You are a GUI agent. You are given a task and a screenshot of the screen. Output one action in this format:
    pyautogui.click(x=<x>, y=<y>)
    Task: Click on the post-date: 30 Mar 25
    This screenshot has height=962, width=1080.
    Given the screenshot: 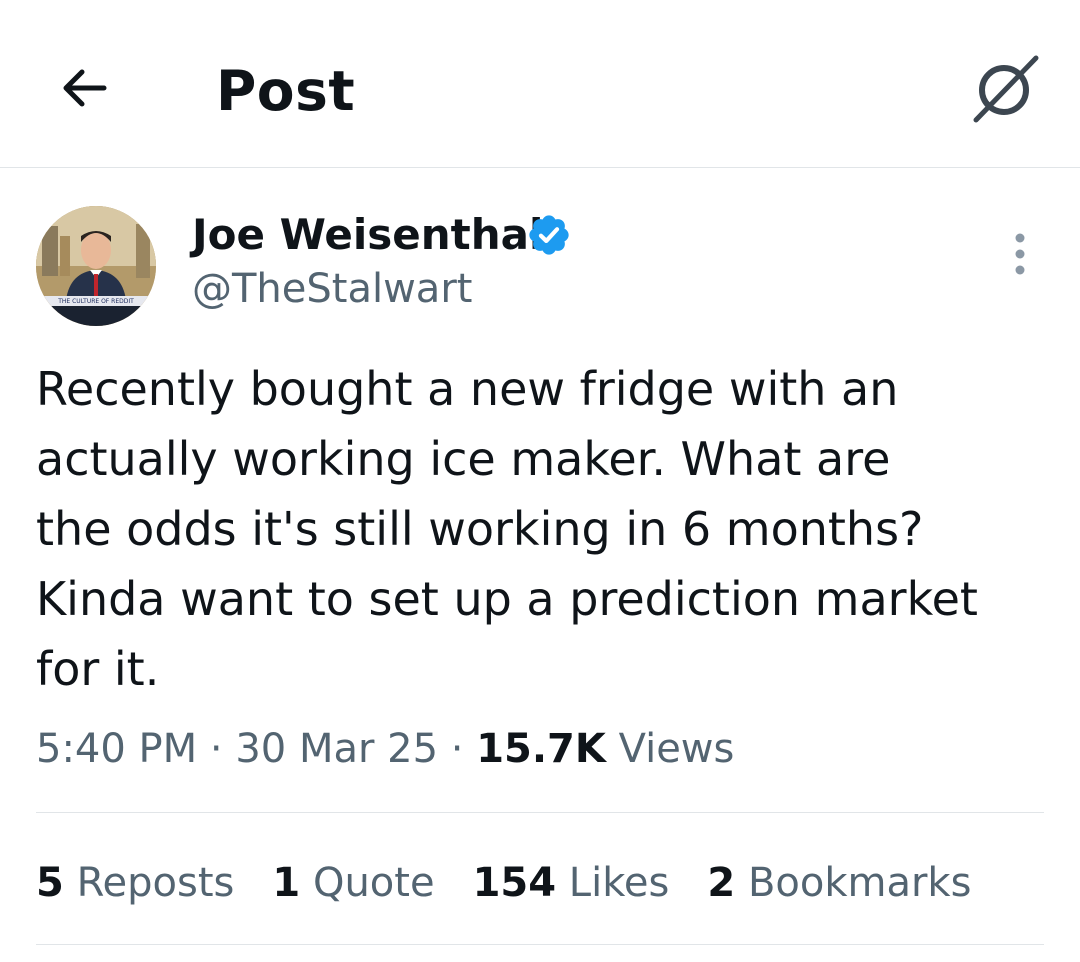 What is the action you would take?
    pyautogui.click(x=336, y=749)
    